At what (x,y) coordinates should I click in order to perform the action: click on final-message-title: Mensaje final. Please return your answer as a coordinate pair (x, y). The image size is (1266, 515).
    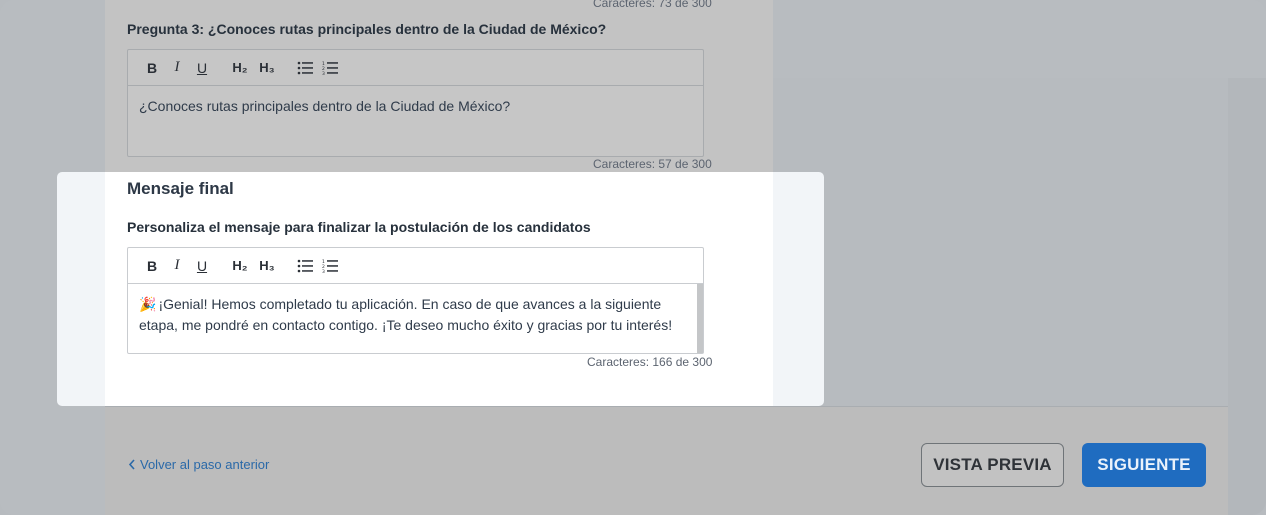
    Looking at the image, I should click on (180, 188).